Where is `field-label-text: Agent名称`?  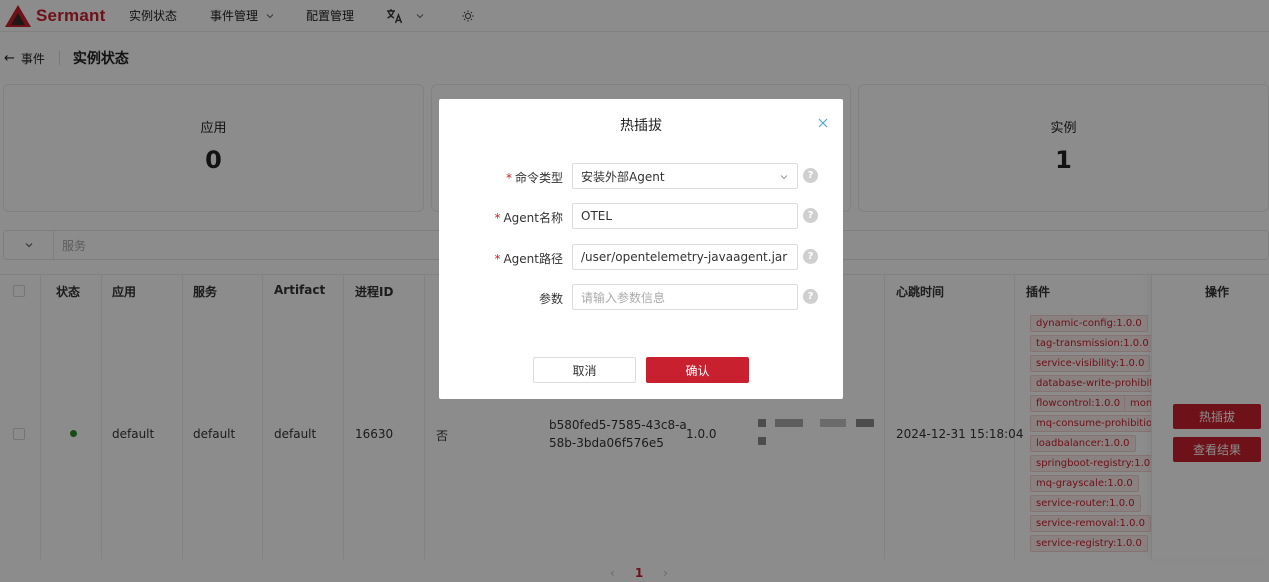 field-label-text: Agent名称 is located at coordinates (533, 218).